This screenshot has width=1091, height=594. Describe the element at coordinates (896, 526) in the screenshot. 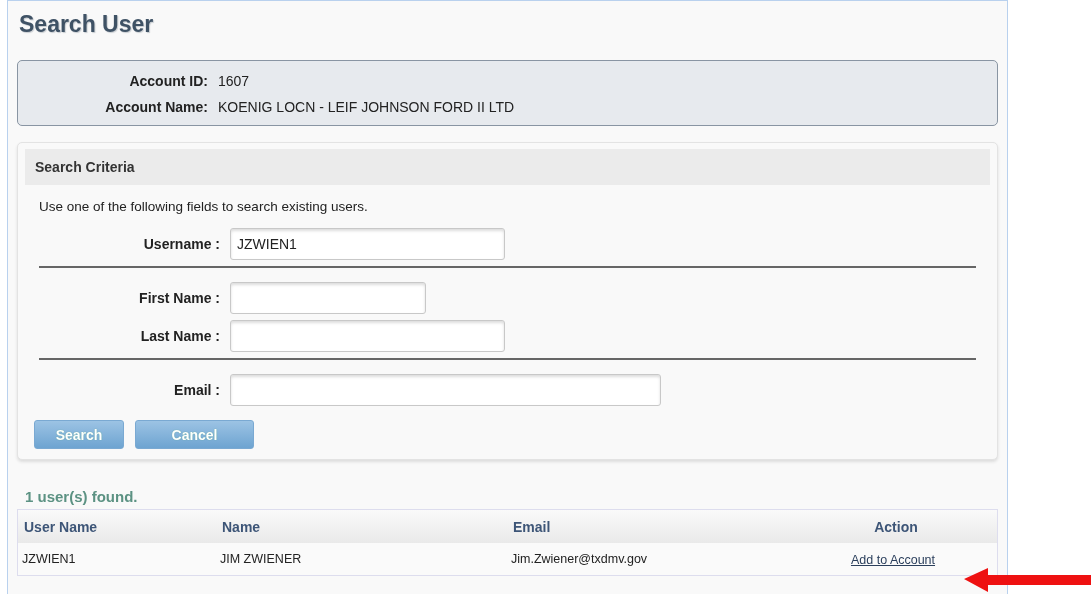

I see `column-header: Action` at that location.